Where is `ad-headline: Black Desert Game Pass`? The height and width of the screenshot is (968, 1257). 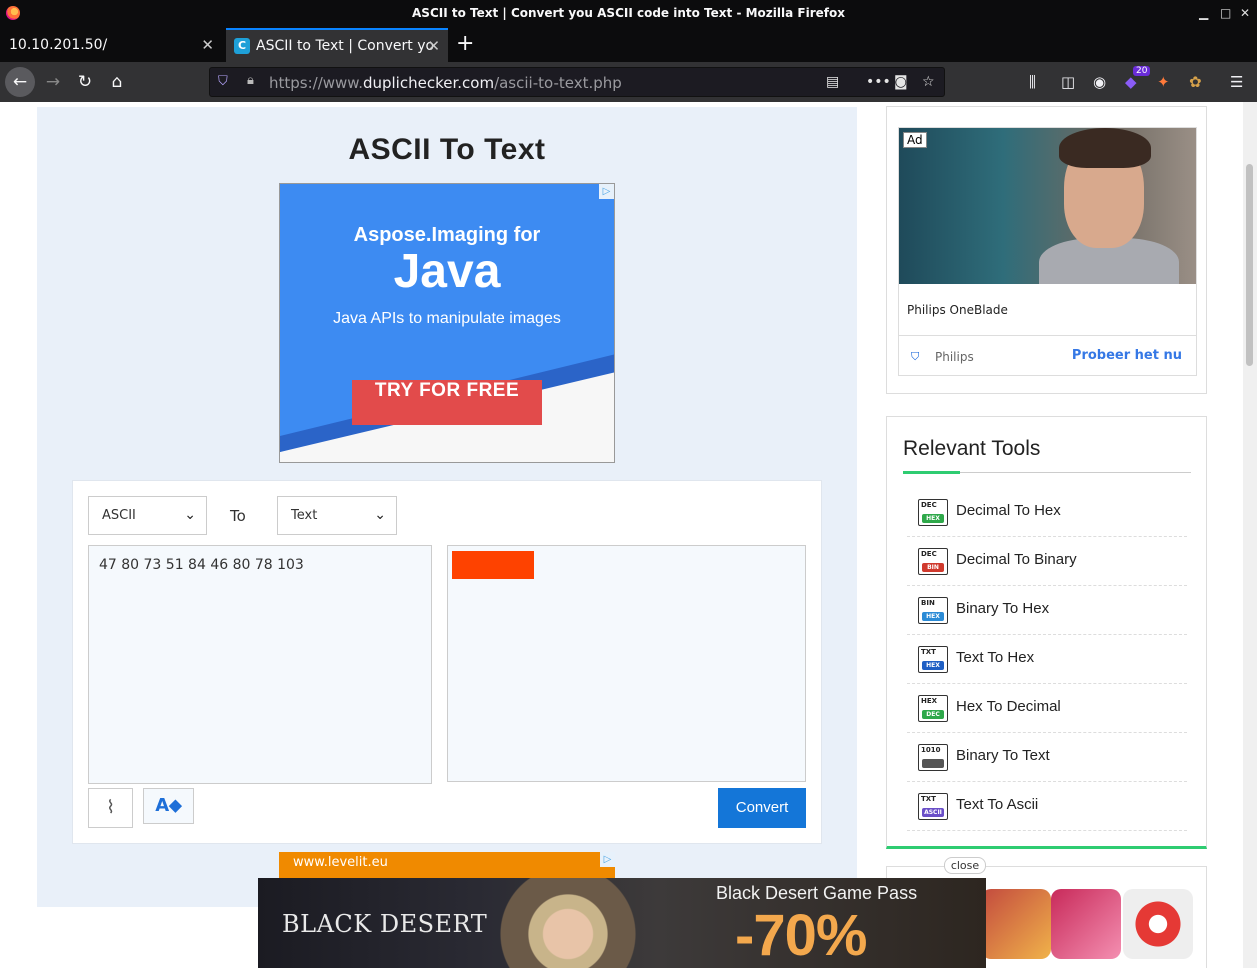 ad-headline: Black Desert Game Pass is located at coordinates (817, 893).